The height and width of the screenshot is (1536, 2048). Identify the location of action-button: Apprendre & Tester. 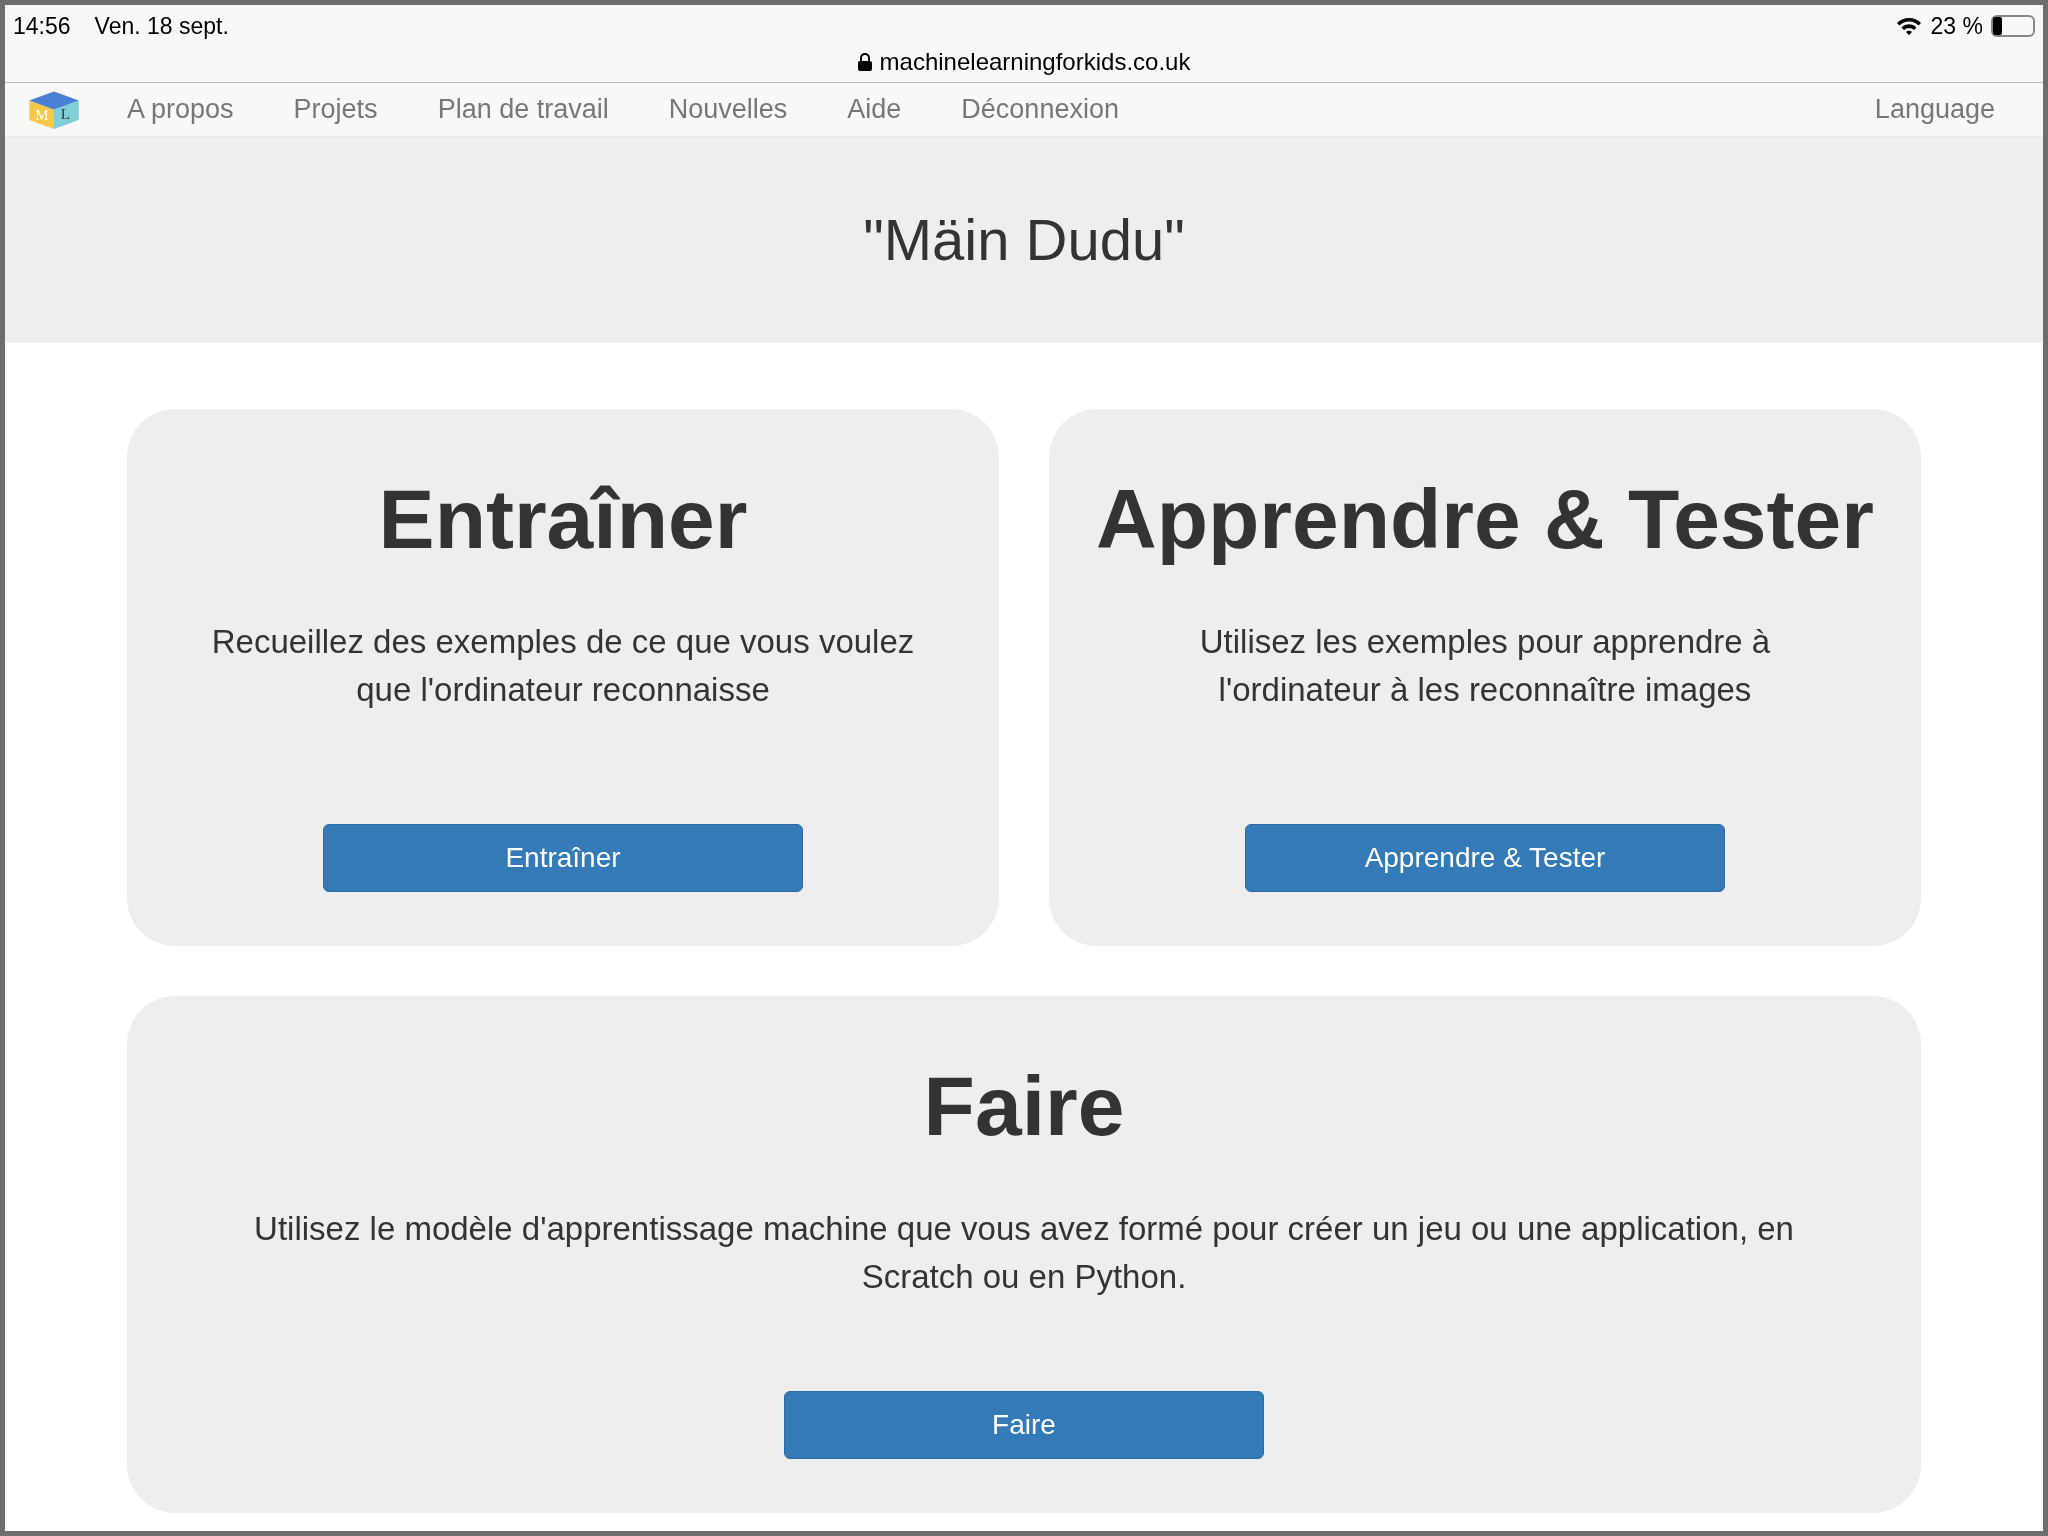
(1485, 857).